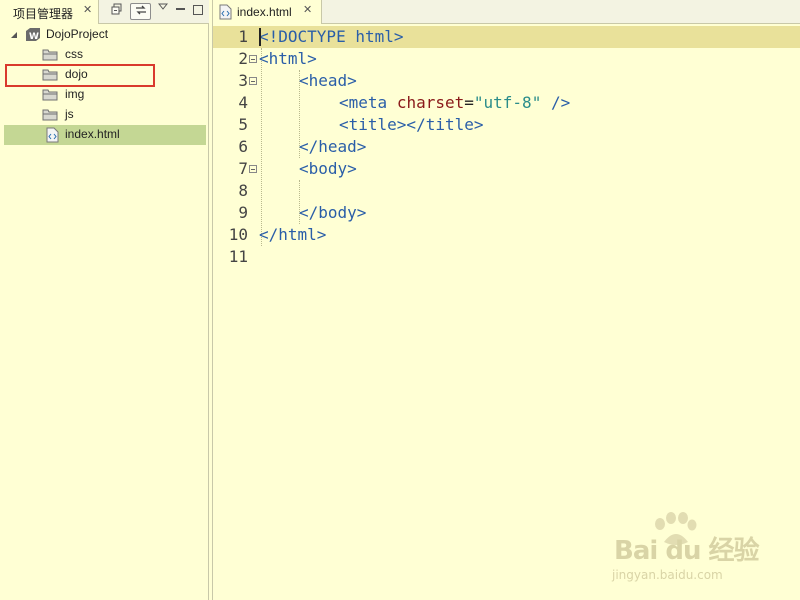 Image resolution: width=800 pixels, height=600 pixels. Describe the element at coordinates (506, 257) in the screenshot. I see `code-line: 11` at that location.